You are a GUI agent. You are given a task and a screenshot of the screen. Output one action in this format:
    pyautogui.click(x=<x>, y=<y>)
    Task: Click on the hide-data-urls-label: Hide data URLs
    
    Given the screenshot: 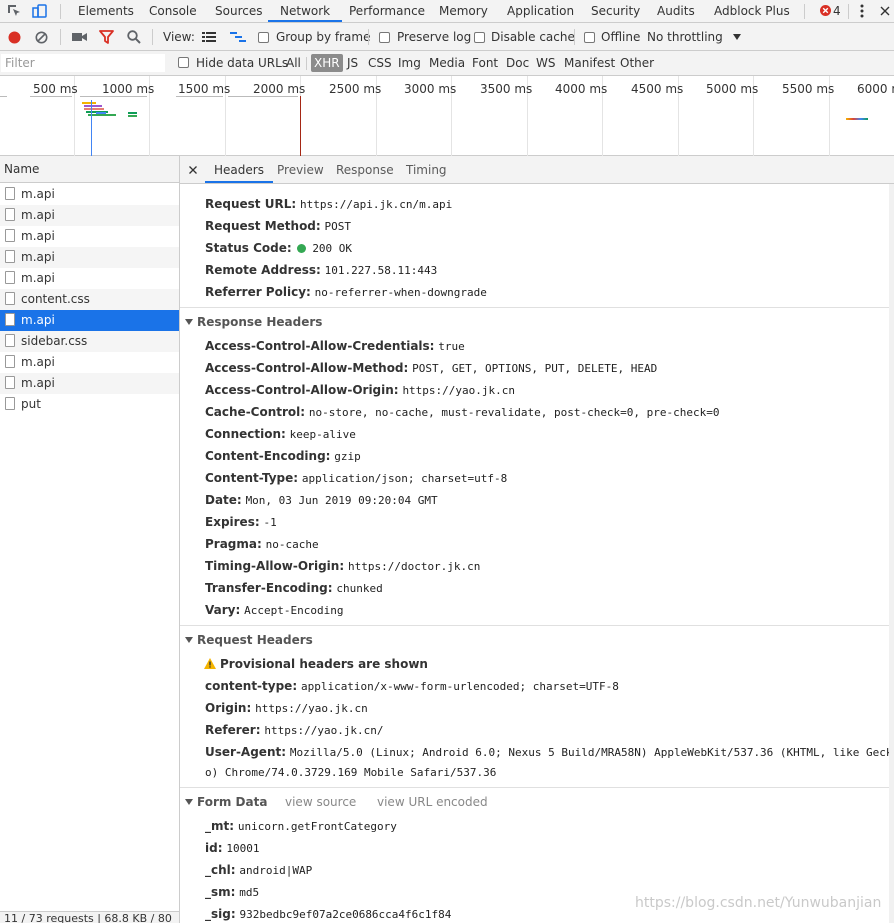 What is the action you would take?
    pyautogui.click(x=242, y=63)
    